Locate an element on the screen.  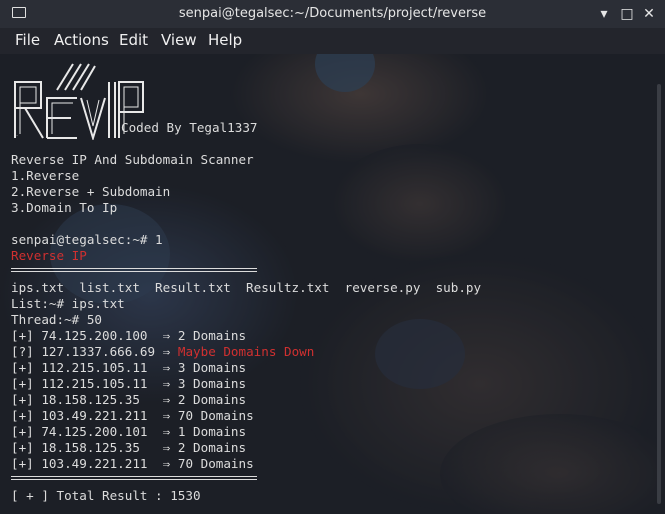
menu-file: File is located at coordinates (27, 40).